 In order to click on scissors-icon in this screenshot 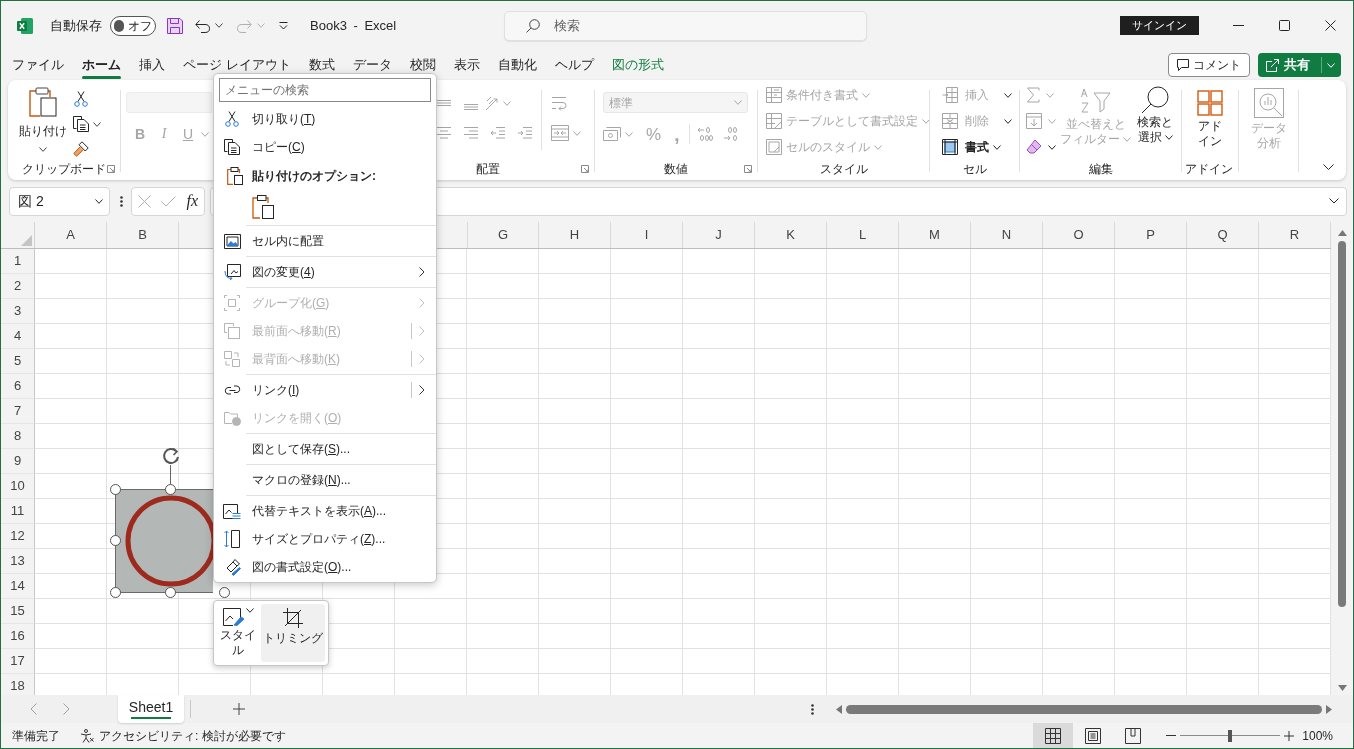, I will do `click(232, 119)`.